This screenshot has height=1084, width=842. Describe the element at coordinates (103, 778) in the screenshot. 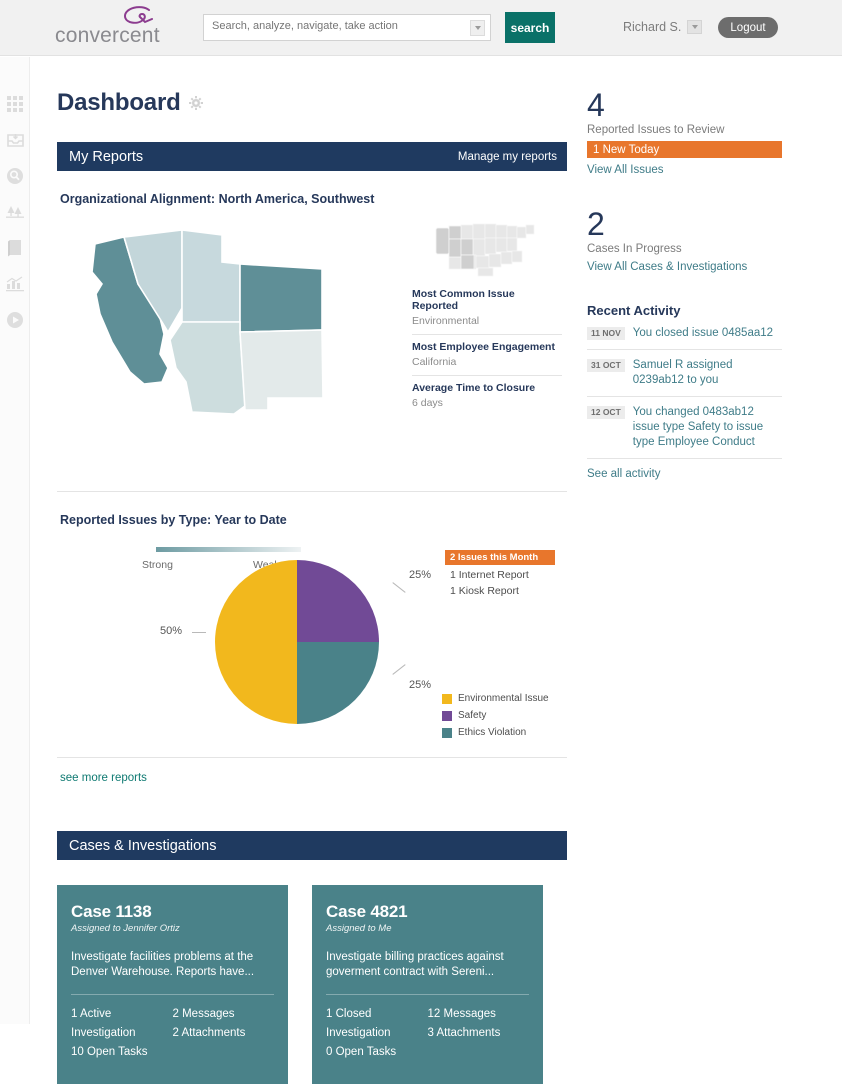

I see `see-more-reports-link: see more reports` at that location.